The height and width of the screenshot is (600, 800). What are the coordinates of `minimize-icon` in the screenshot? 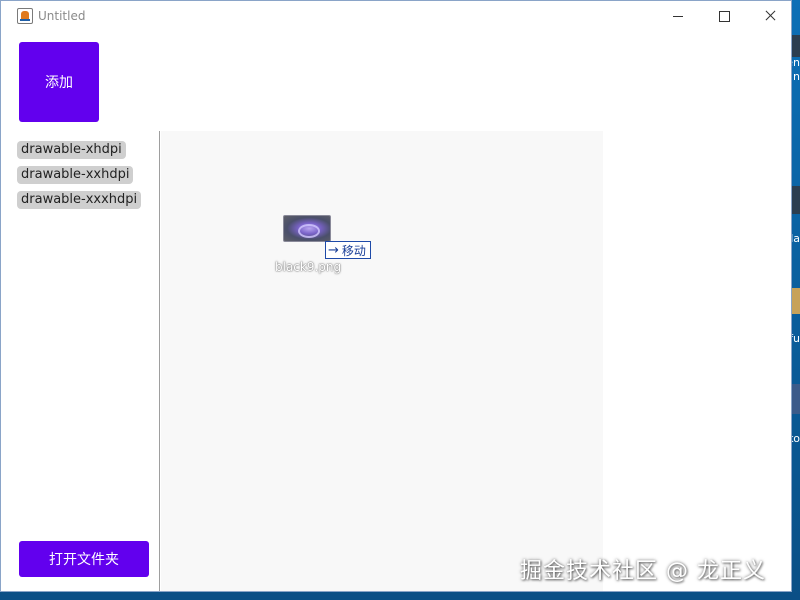 It's located at (678, 16).